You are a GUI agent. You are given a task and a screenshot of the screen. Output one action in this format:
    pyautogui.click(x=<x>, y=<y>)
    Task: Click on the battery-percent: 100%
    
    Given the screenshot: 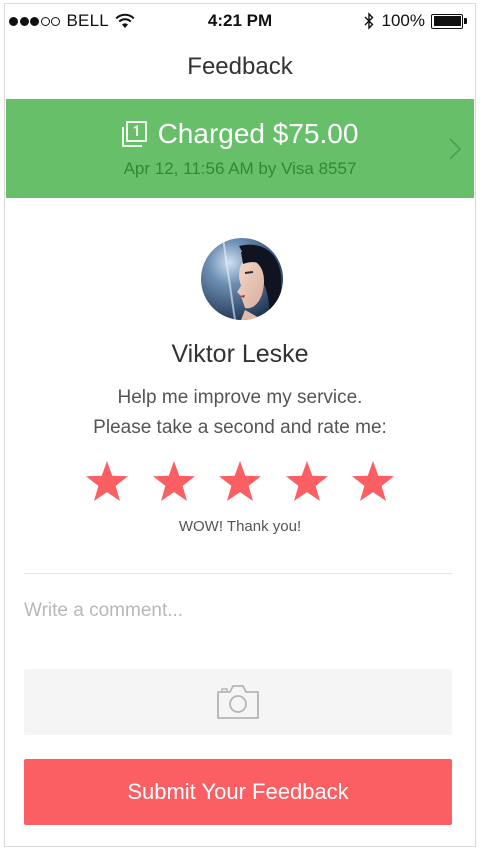 What is the action you would take?
    pyautogui.click(x=403, y=20)
    